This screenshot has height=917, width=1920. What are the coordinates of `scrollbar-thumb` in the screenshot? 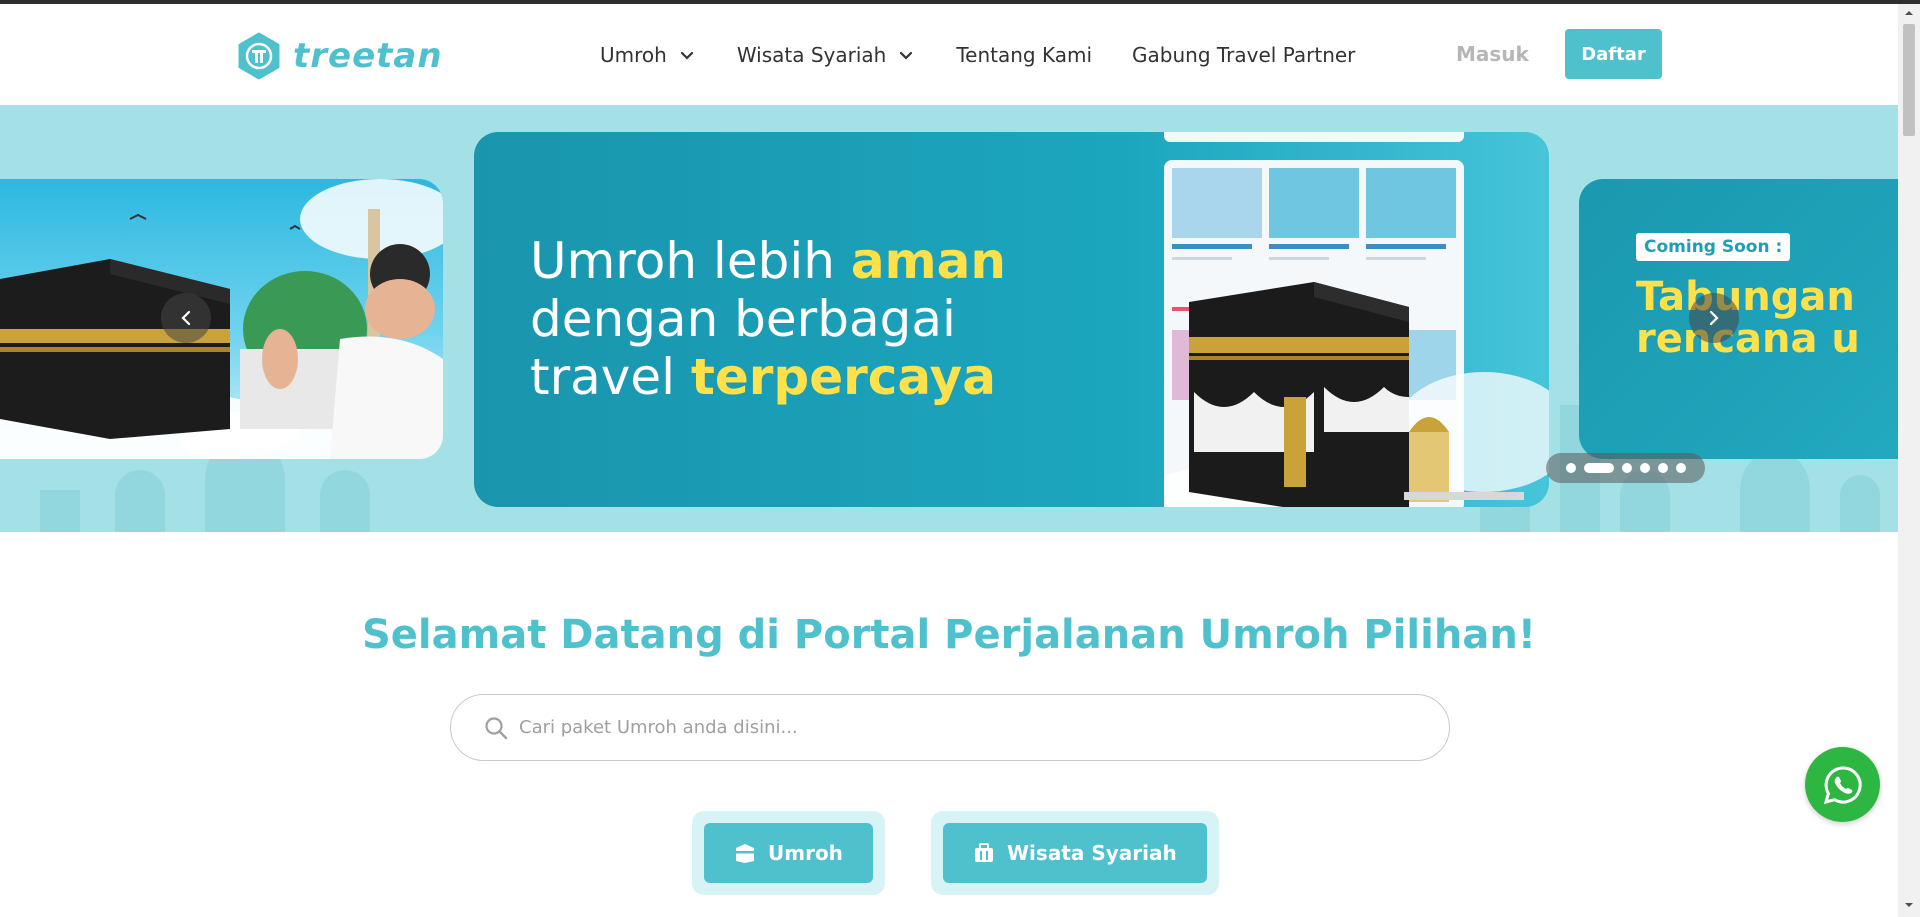 It's located at (1909, 80).